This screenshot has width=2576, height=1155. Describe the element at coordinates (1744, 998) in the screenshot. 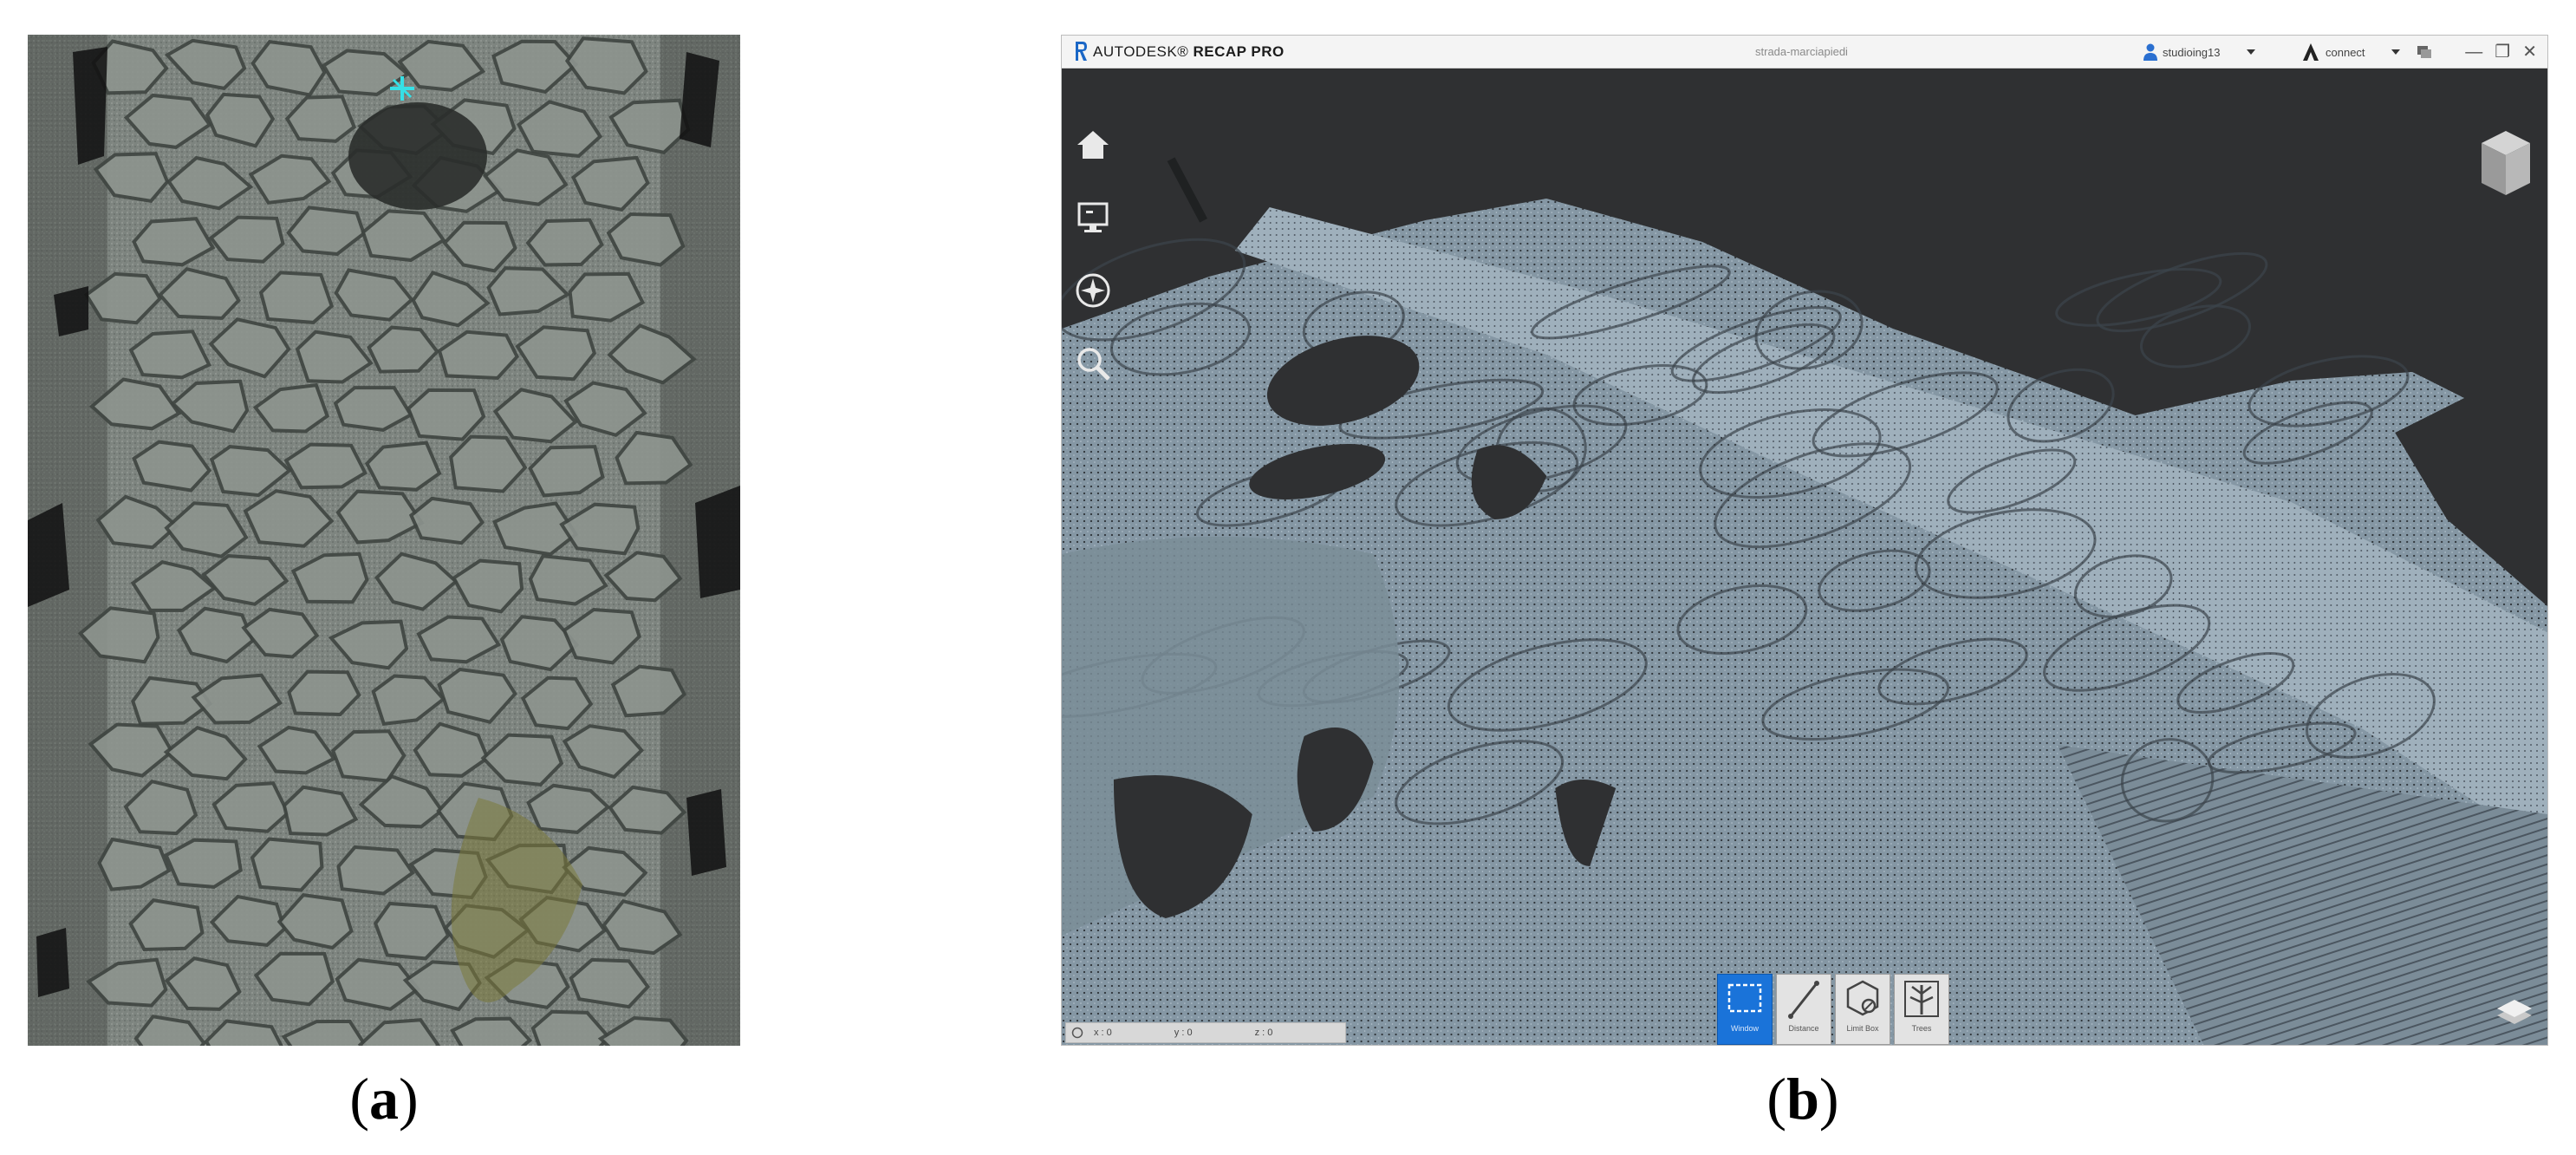

I see `window-select-icon` at that location.